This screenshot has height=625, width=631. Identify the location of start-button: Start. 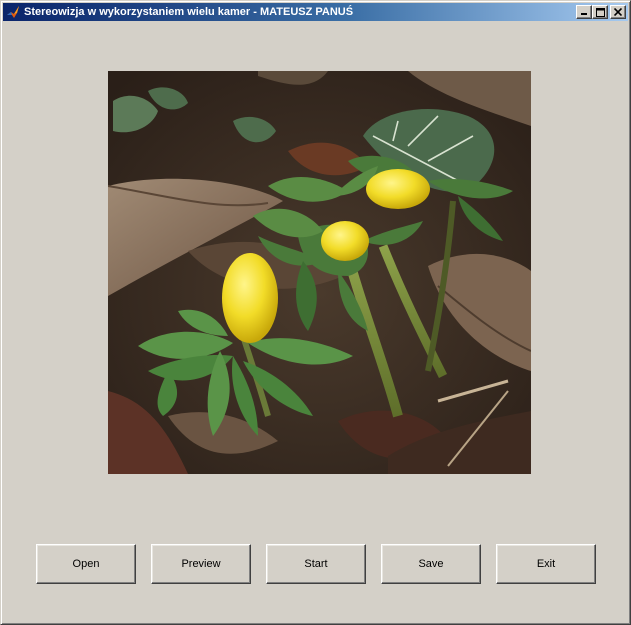
(316, 564).